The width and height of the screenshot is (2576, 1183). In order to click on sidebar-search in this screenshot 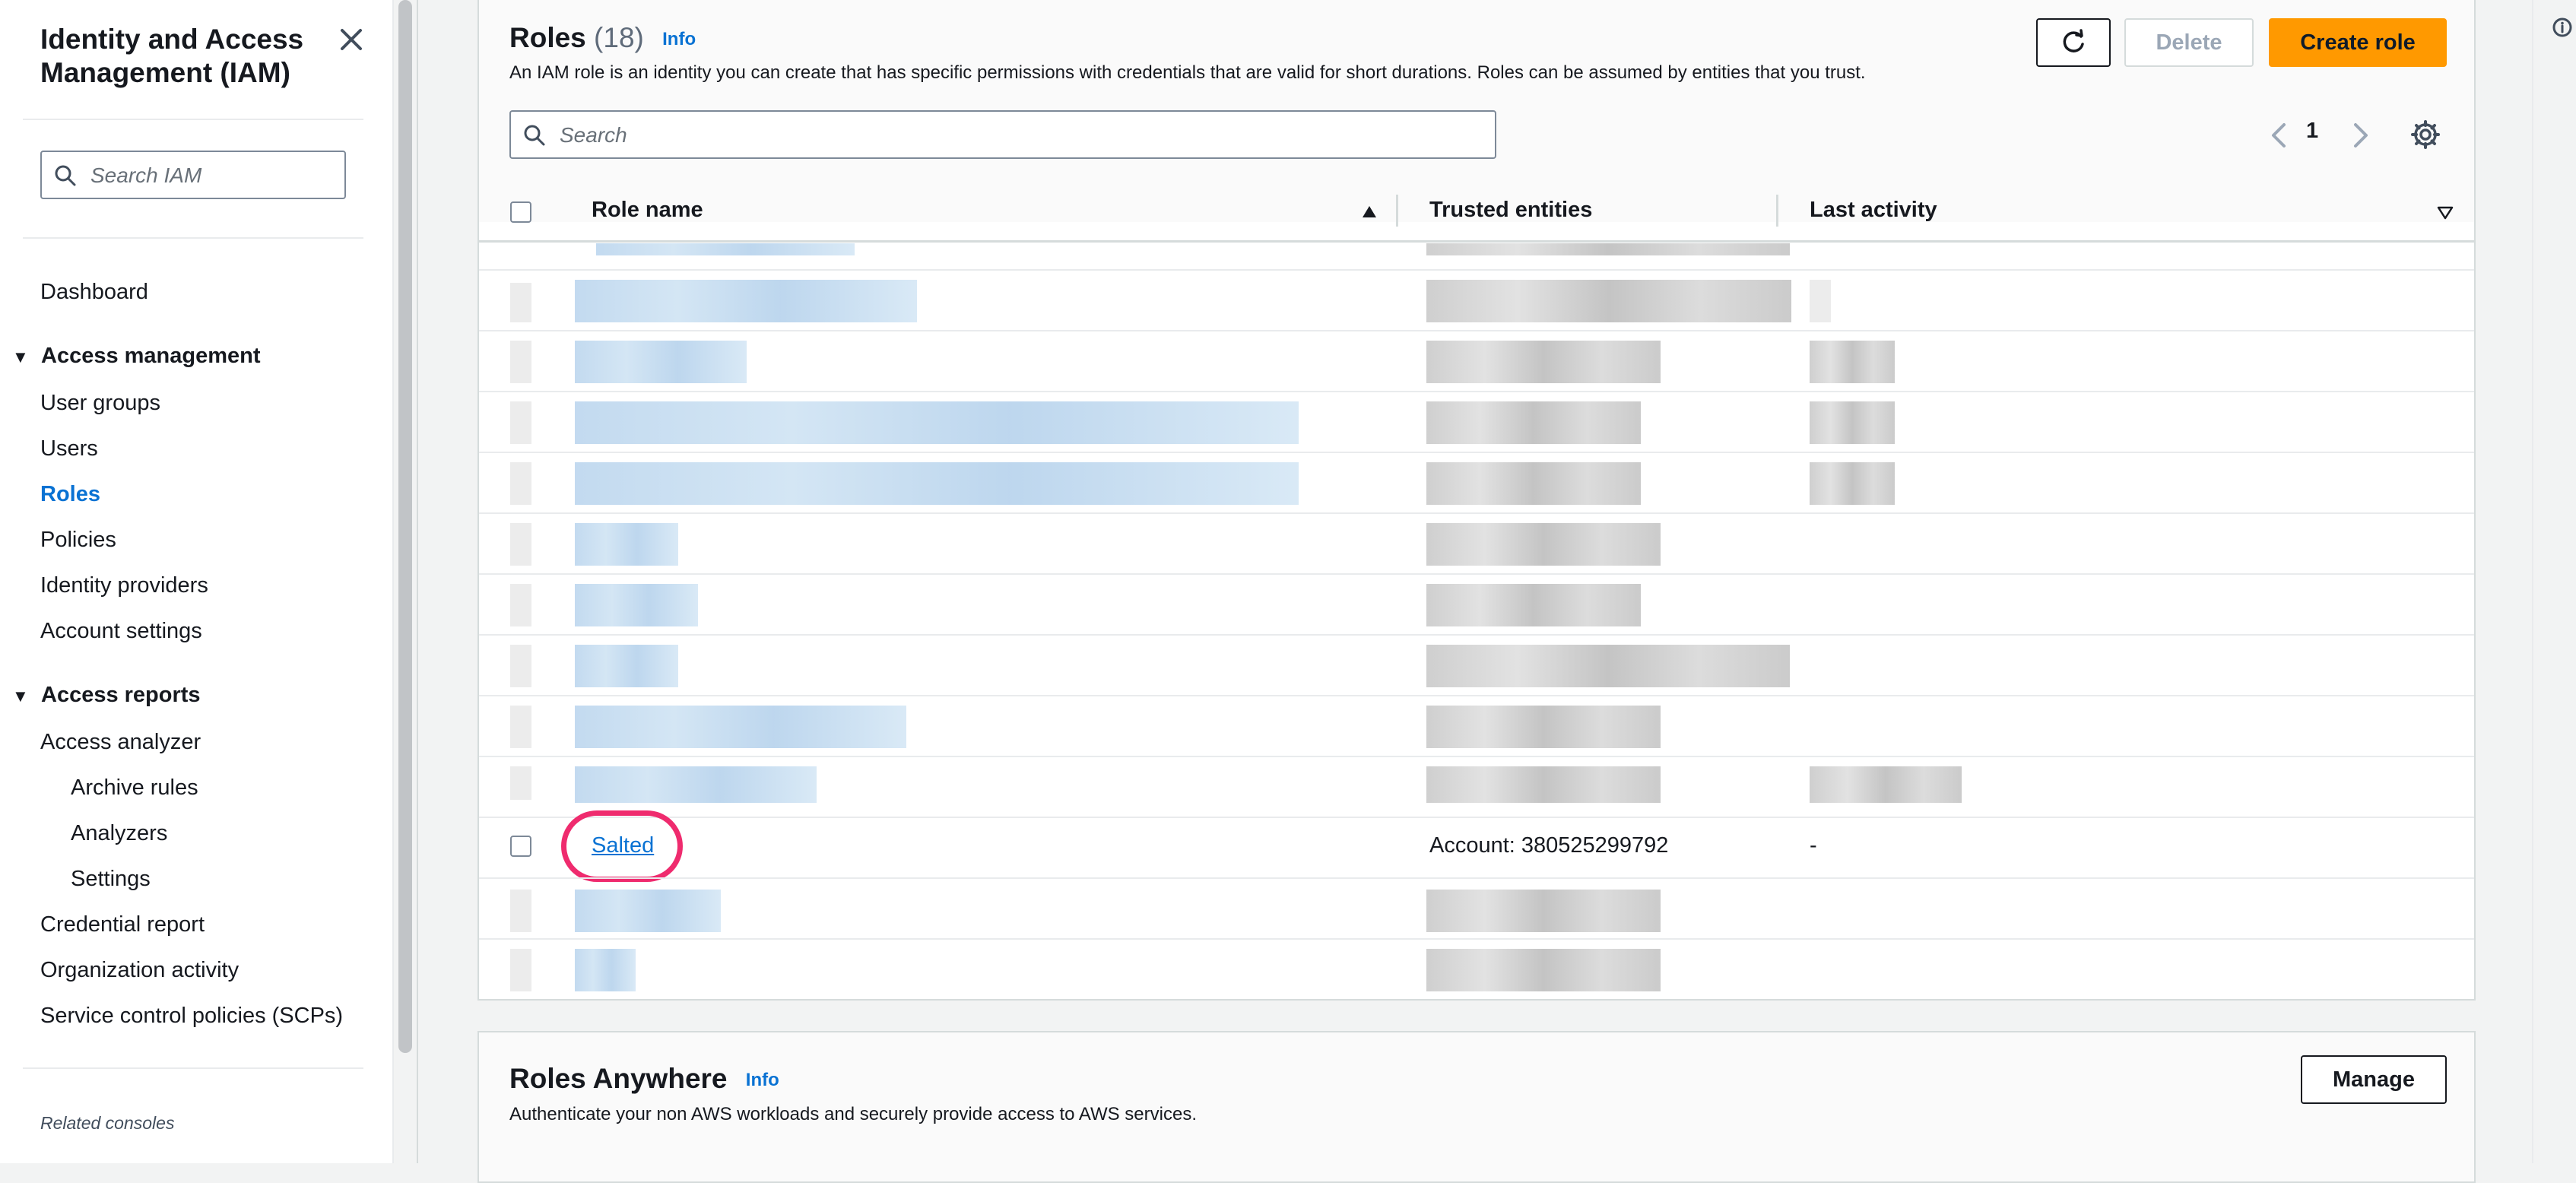, I will do `click(193, 175)`.